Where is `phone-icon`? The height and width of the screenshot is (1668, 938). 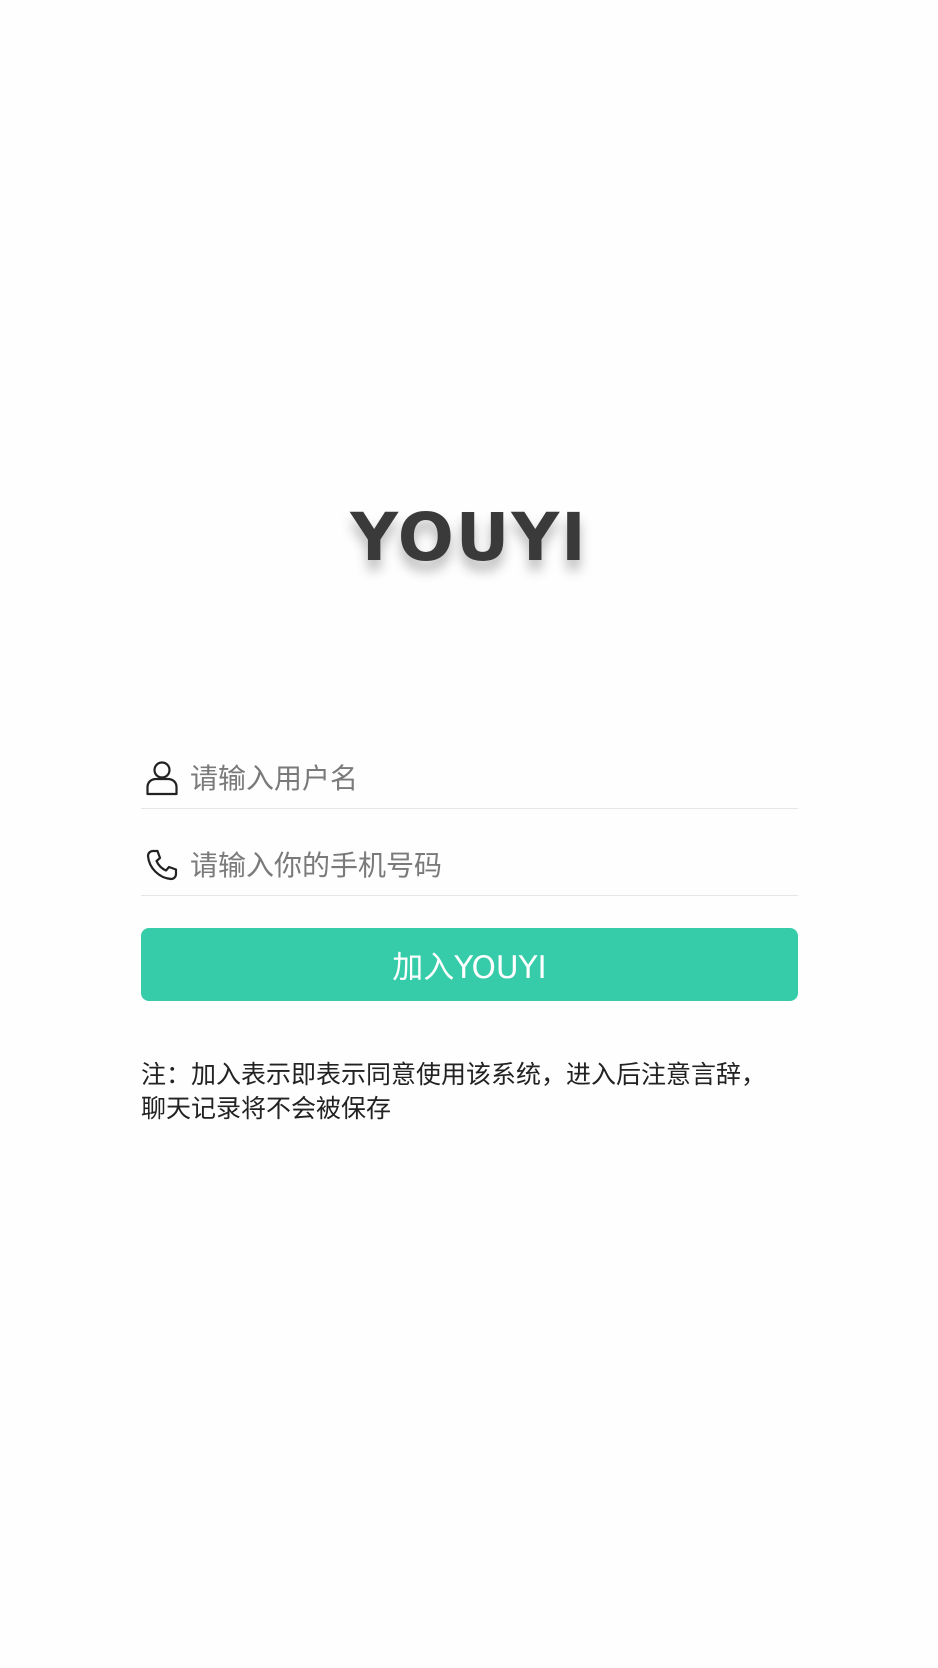 phone-icon is located at coordinates (165, 865).